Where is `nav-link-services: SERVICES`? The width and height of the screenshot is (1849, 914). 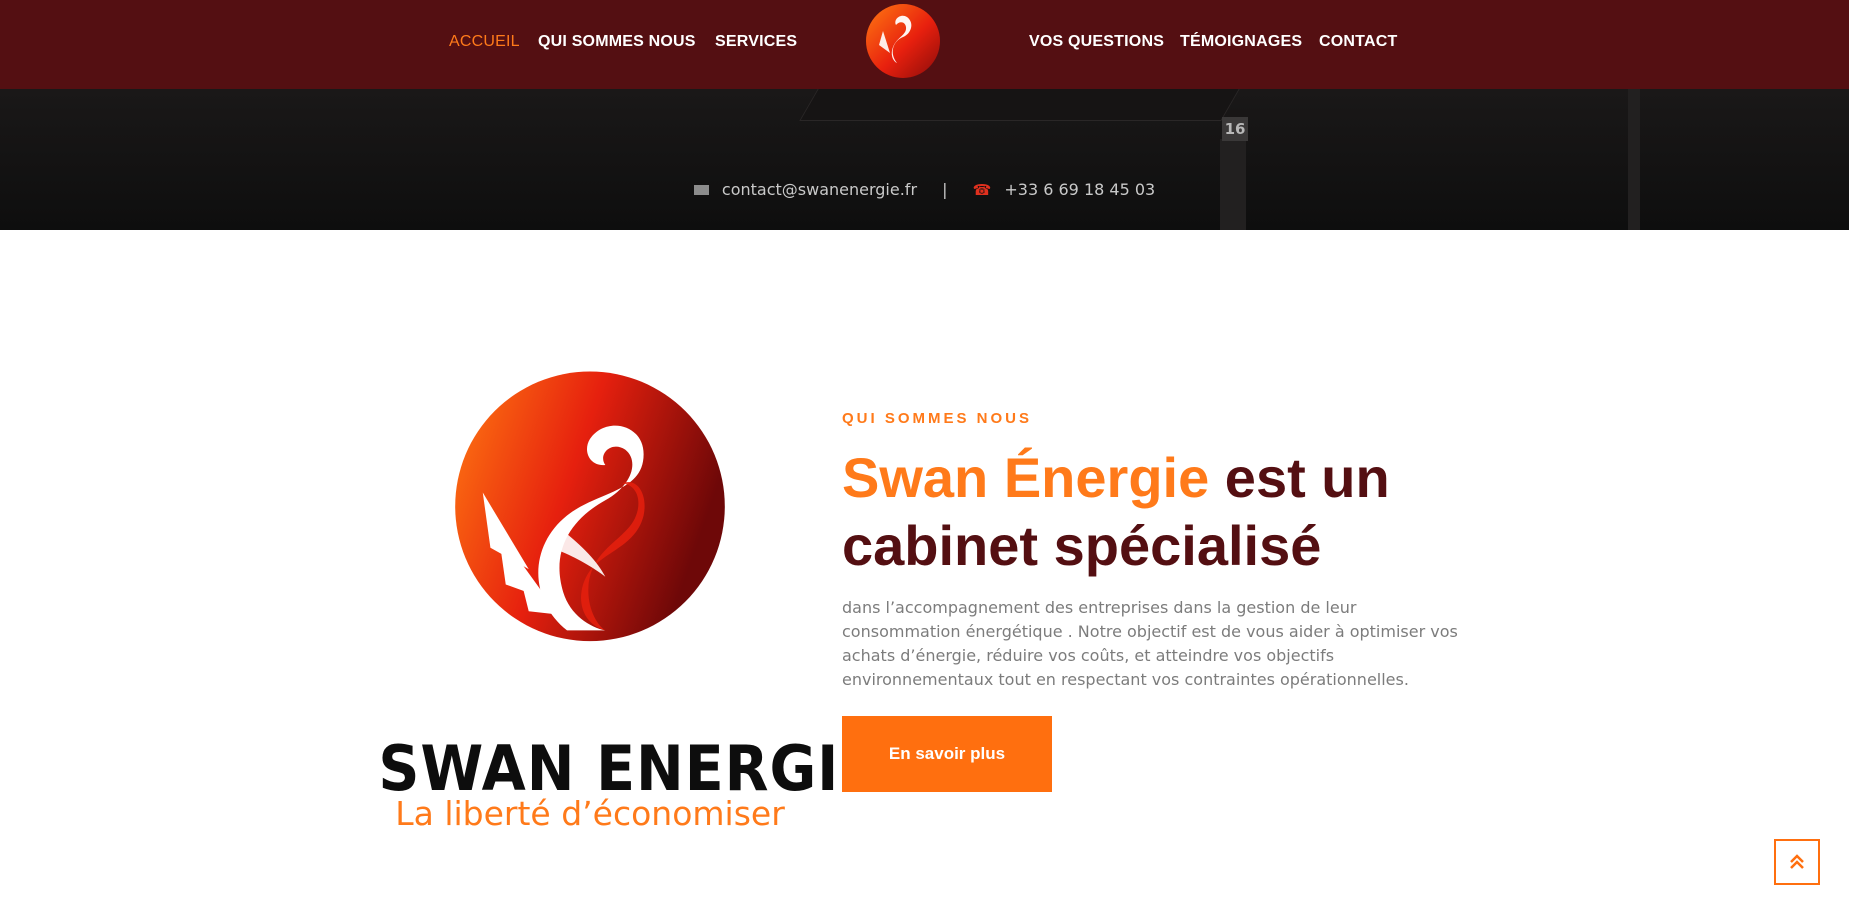
nav-link-services: SERVICES is located at coordinates (756, 42).